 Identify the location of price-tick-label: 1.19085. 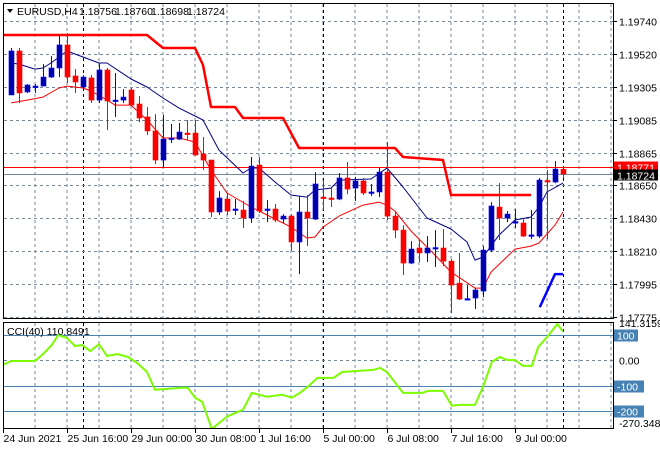
(638, 122).